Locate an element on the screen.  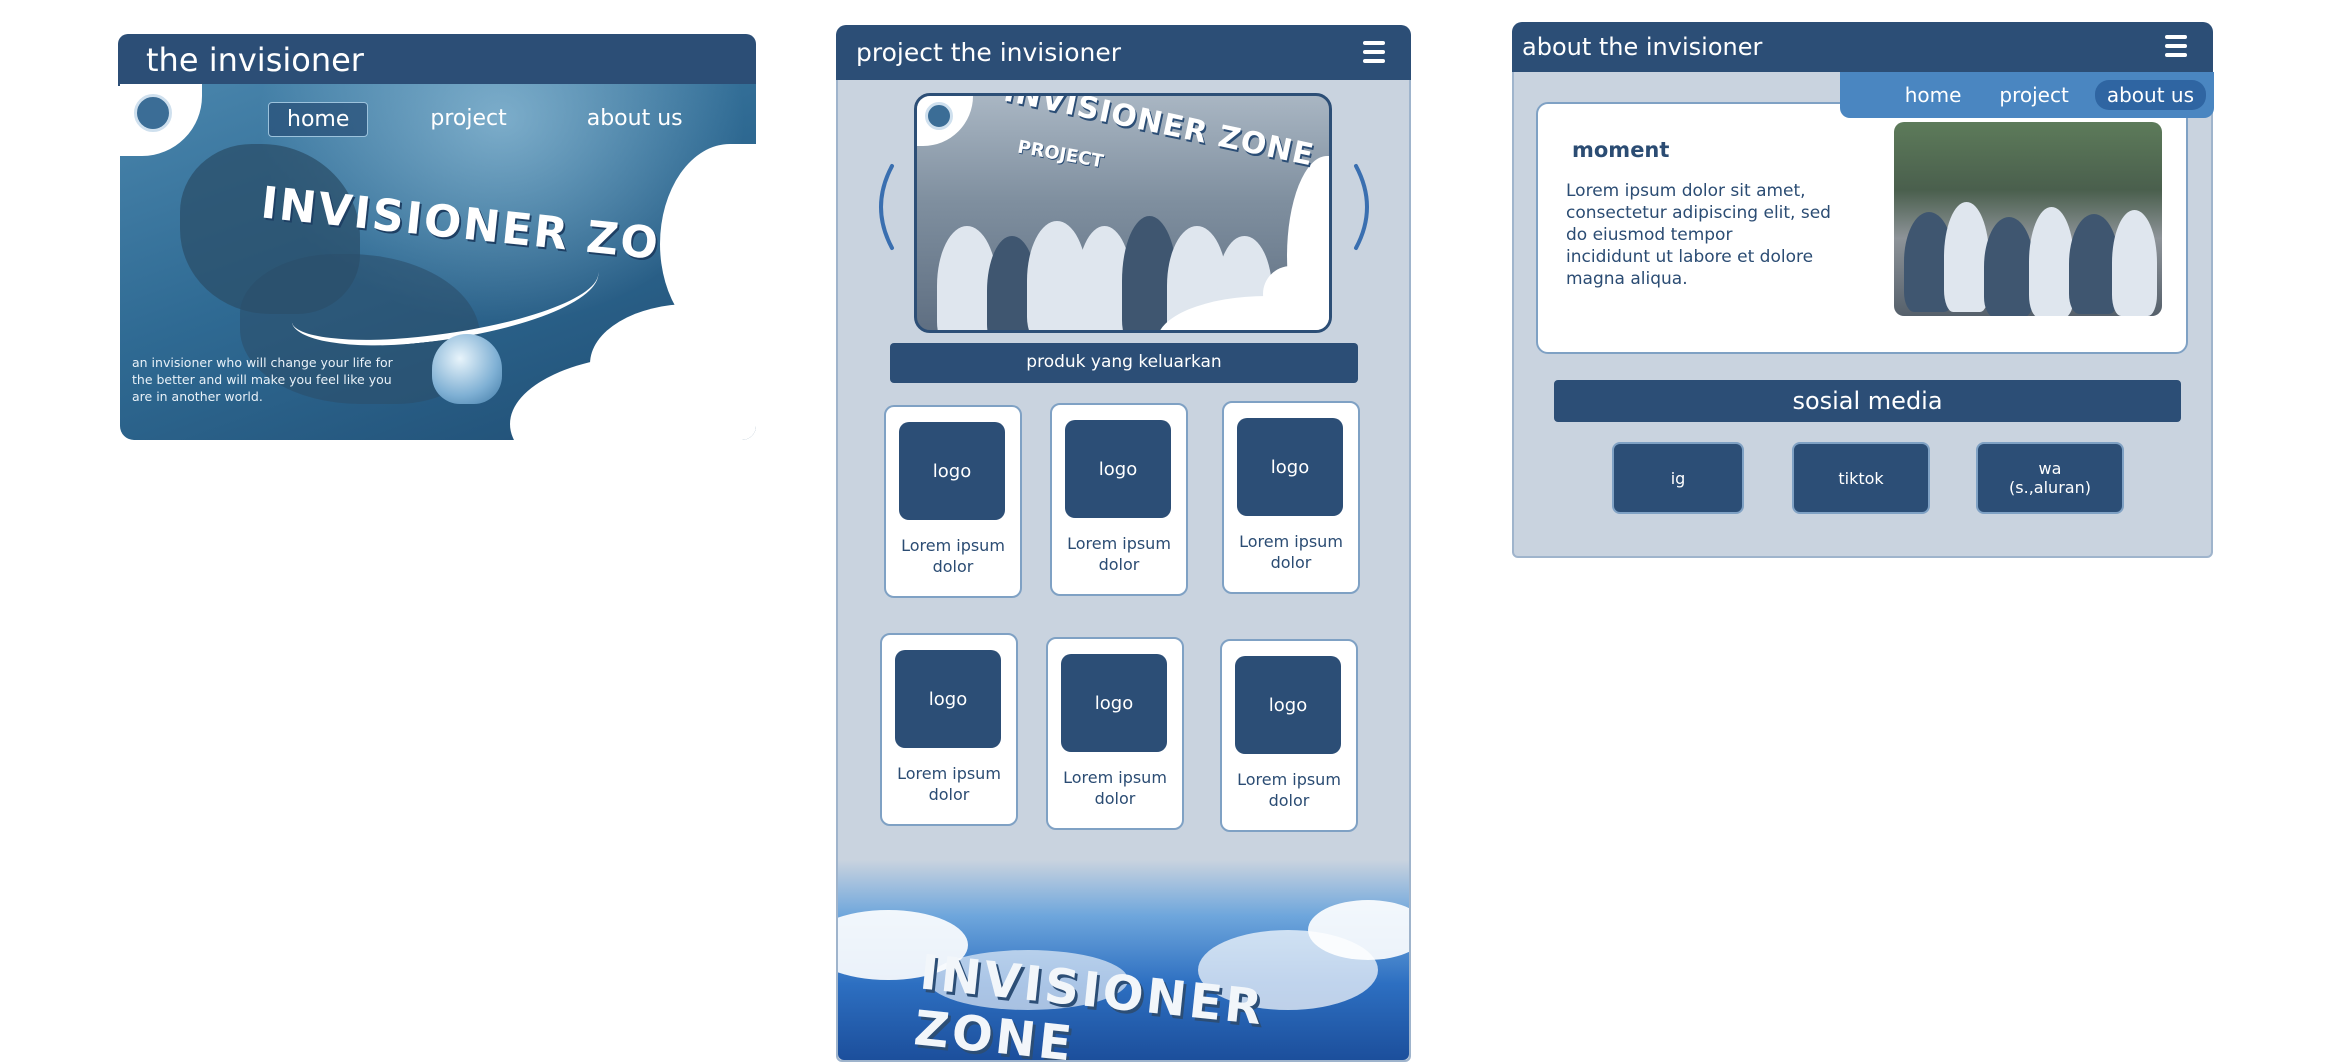
home-nav: home project about us is located at coordinates (484, 119).